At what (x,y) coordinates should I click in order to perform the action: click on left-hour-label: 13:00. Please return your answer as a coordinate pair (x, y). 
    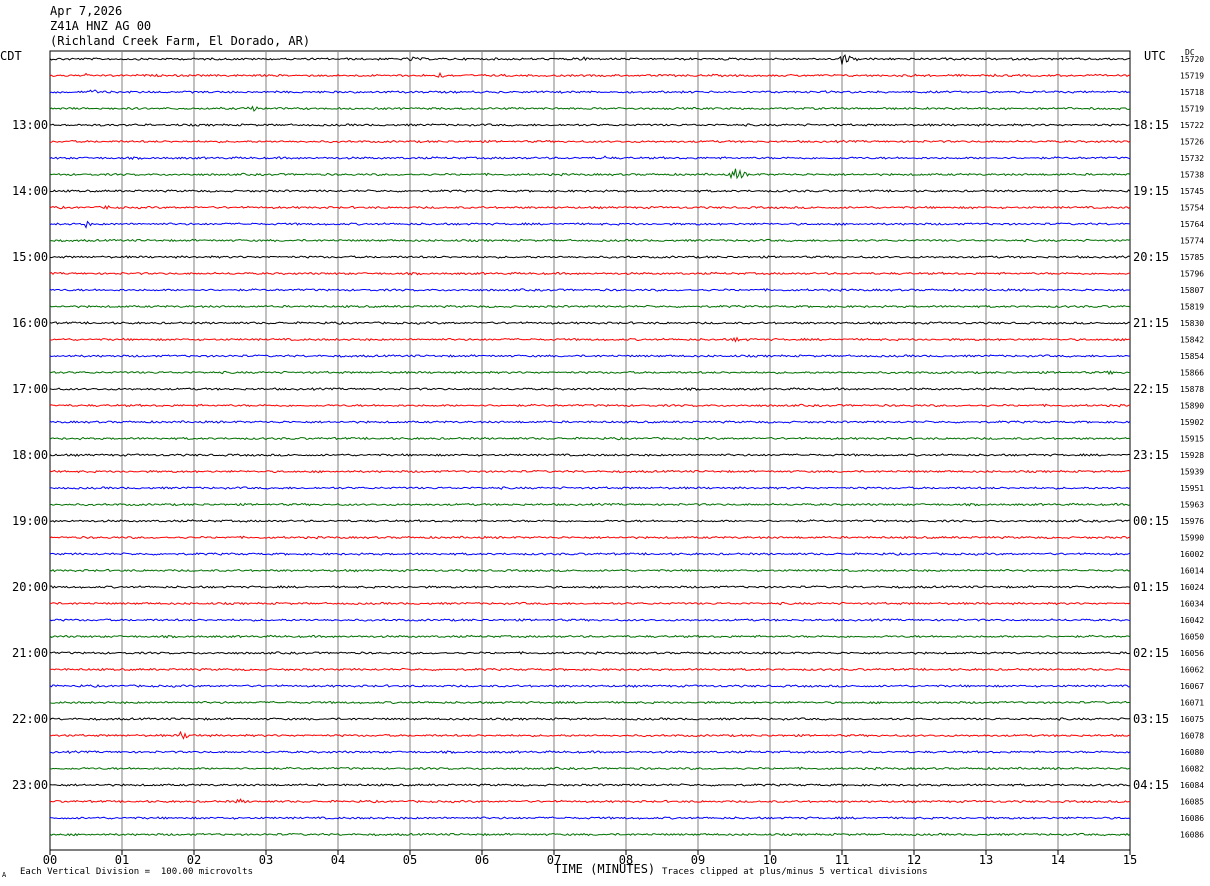
    Looking at the image, I should click on (30, 125).